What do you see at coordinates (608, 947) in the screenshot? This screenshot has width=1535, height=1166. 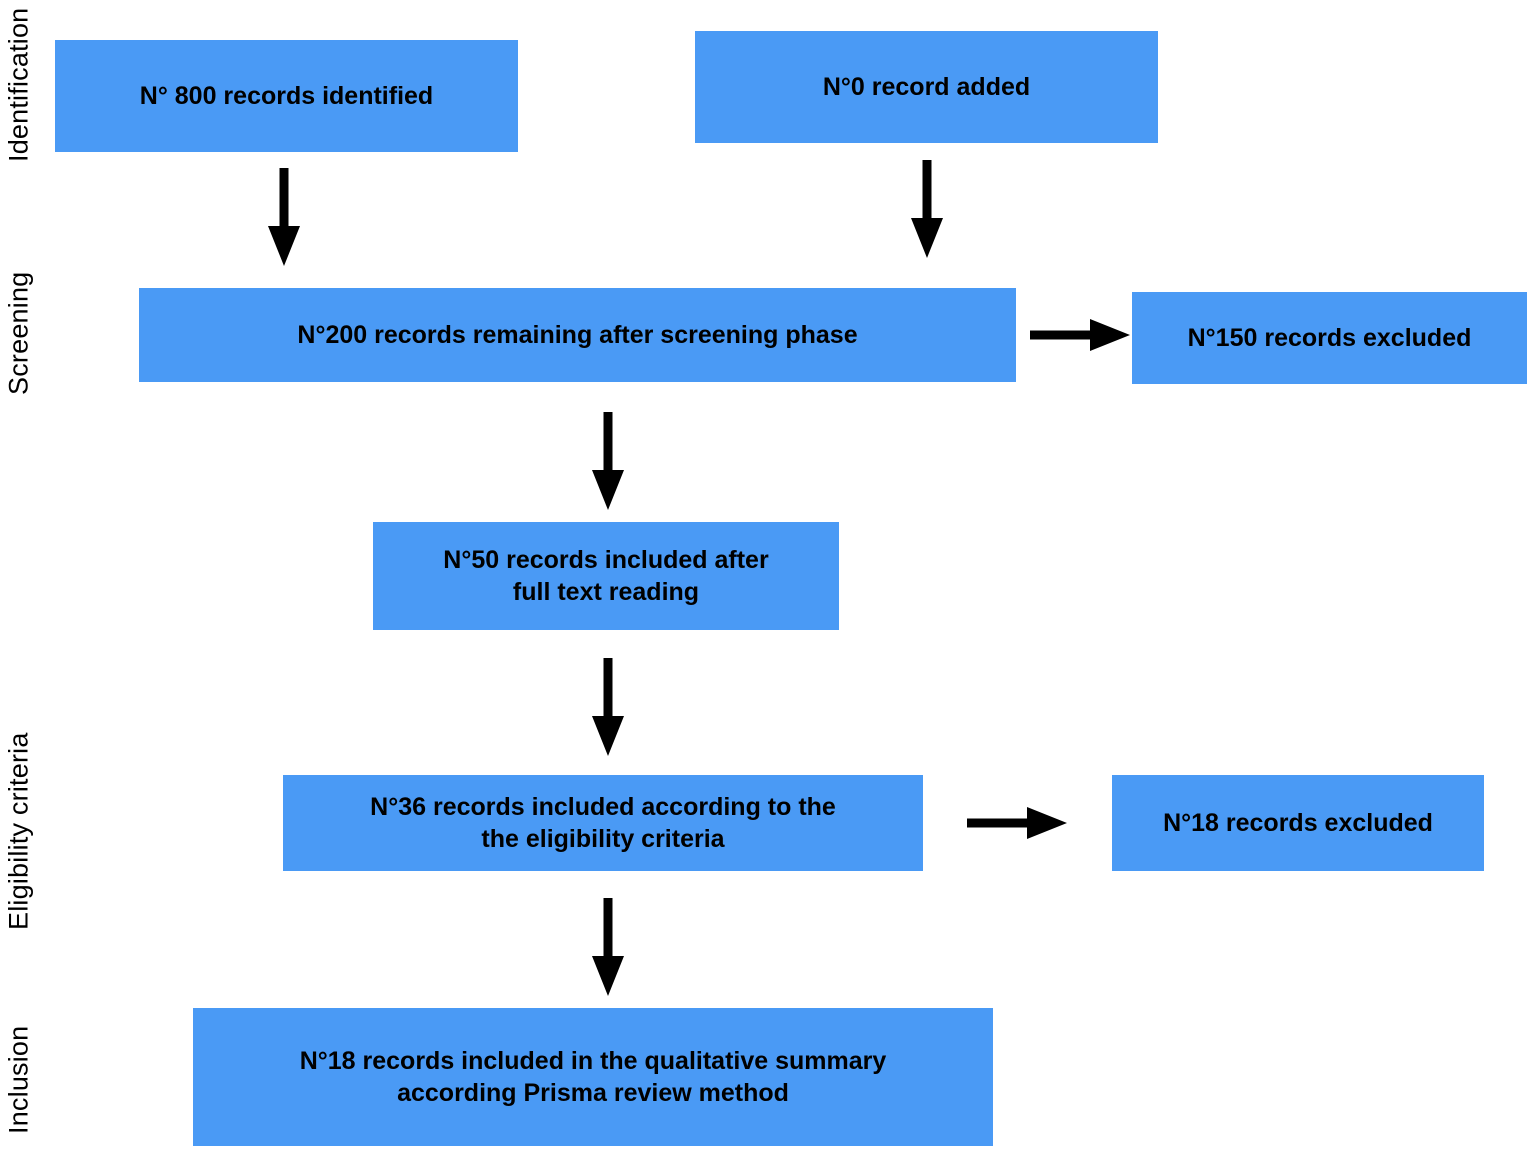 I see `arrow-eligible-to-included-final` at bounding box center [608, 947].